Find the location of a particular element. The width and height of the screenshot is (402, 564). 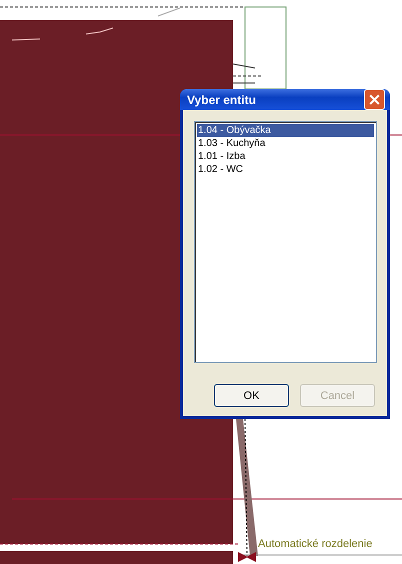

list-item: 1.02 - WC is located at coordinates (285, 169).